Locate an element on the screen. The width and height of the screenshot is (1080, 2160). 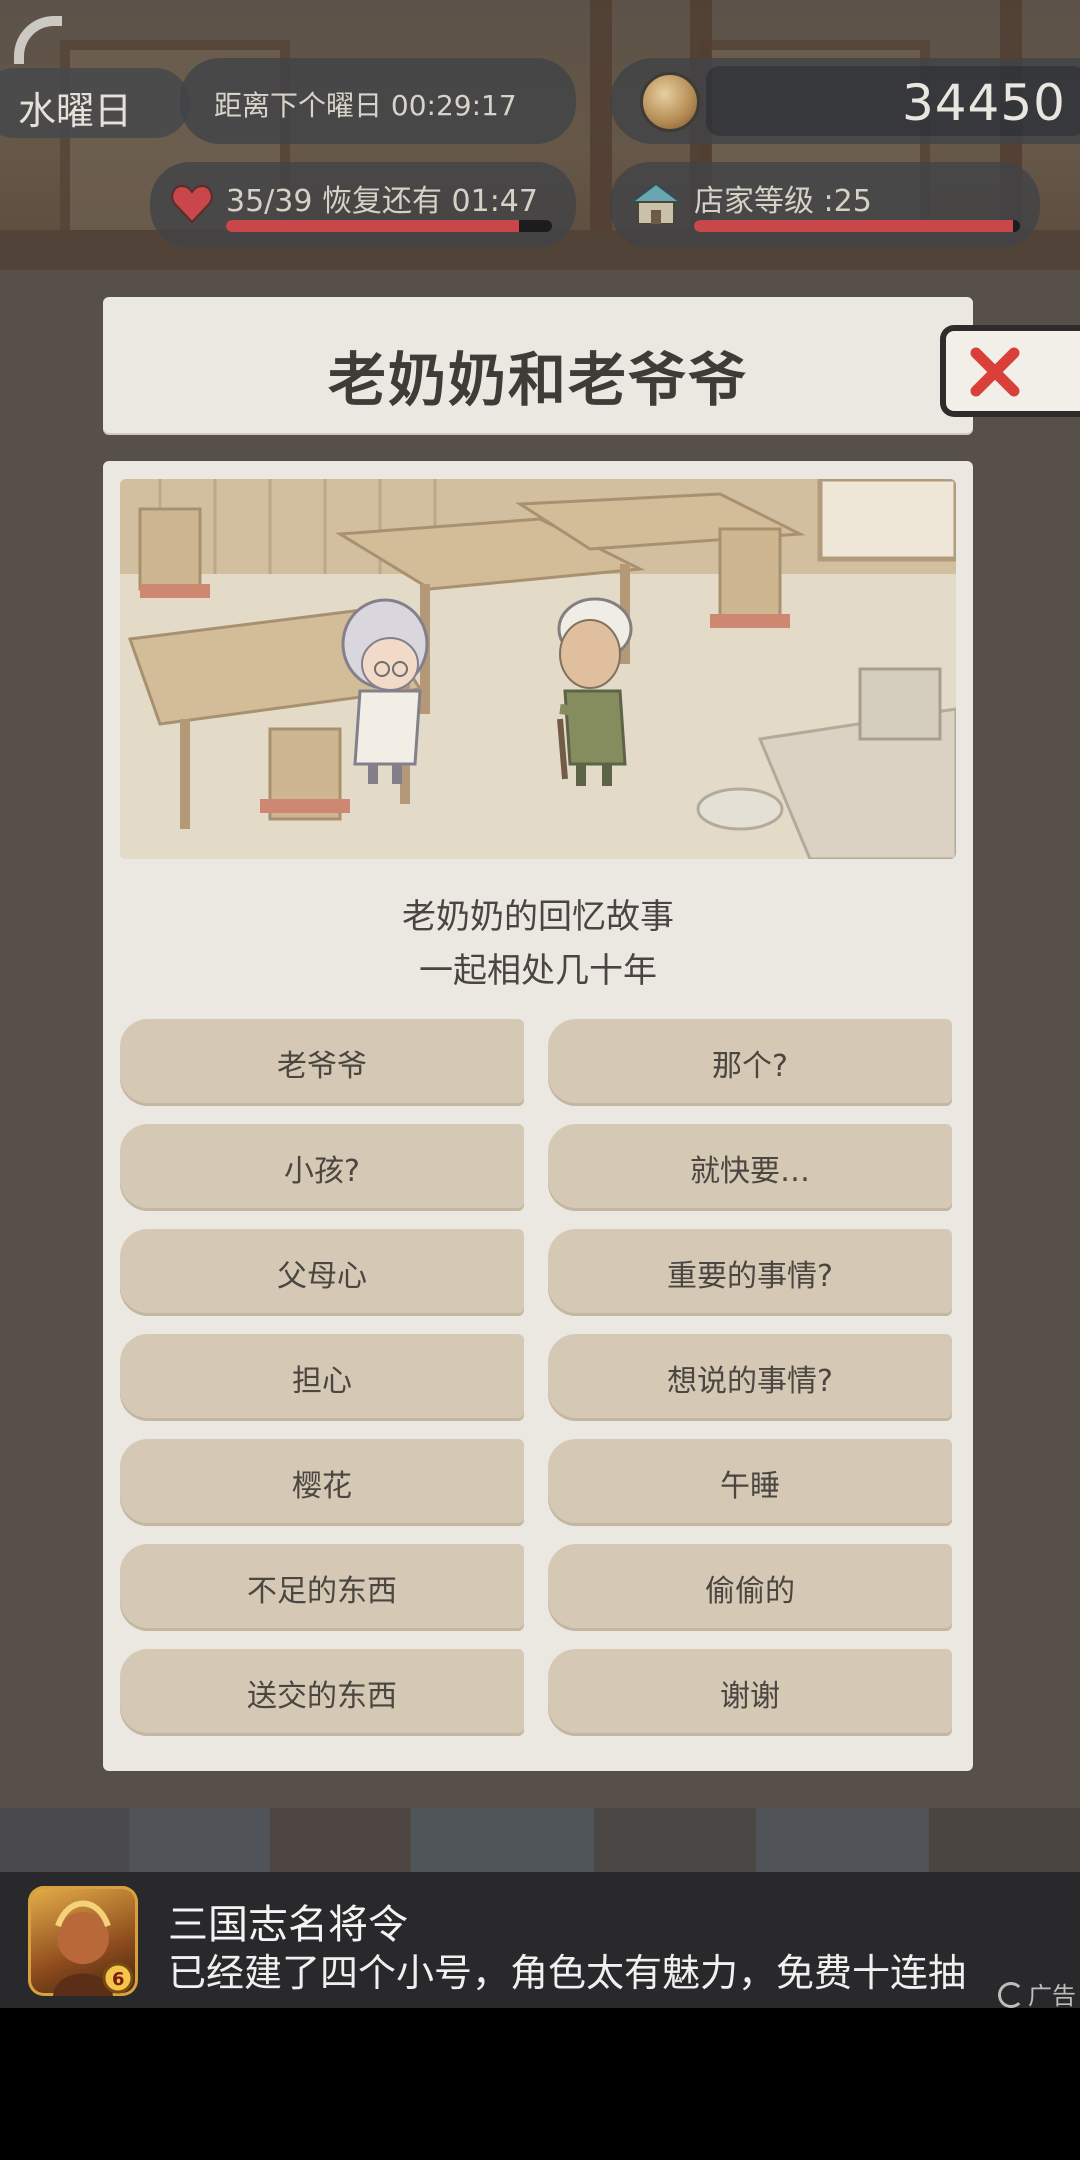
option-button: 不足的东西 is located at coordinates (322, 1587).